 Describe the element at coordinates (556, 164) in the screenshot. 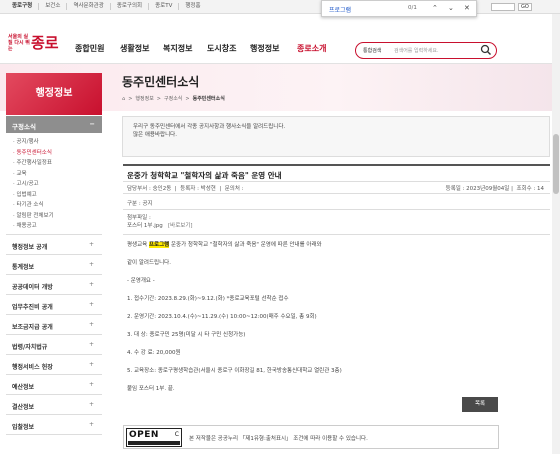

I see `scrollbar-thumb` at that location.